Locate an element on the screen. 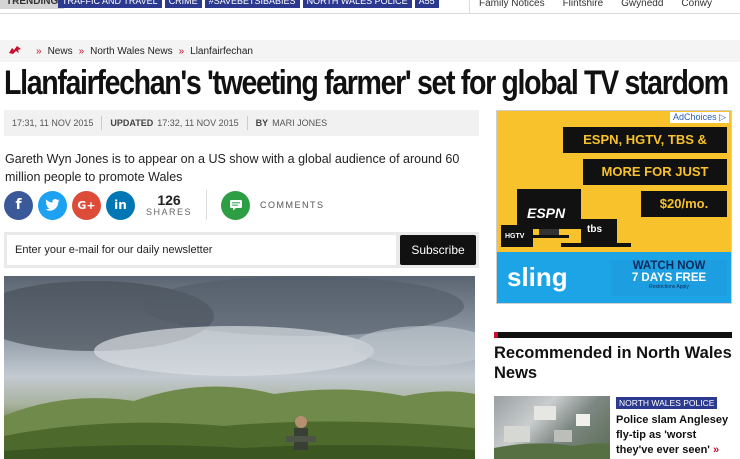 The height and width of the screenshot is (459, 740). newsletter-email-input is located at coordinates (201, 250).